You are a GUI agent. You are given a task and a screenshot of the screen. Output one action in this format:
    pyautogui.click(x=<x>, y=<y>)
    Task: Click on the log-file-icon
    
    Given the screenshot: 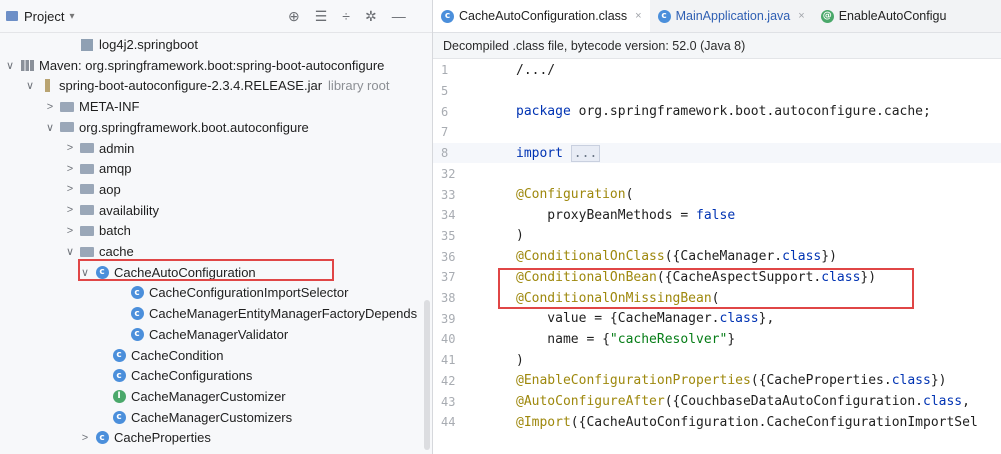 What is the action you would take?
    pyautogui.click(x=87, y=45)
    